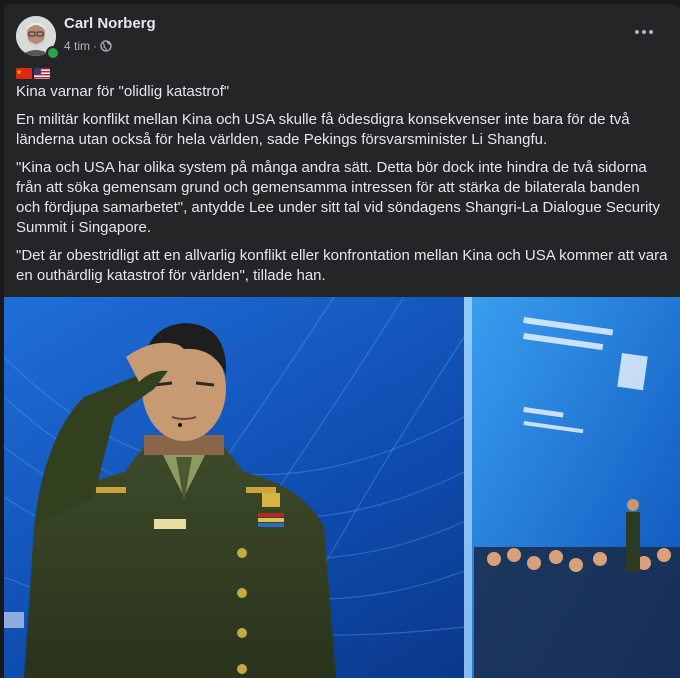 The height and width of the screenshot is (678, 680). I want to click on china-flag-icon, so click(24, 73).